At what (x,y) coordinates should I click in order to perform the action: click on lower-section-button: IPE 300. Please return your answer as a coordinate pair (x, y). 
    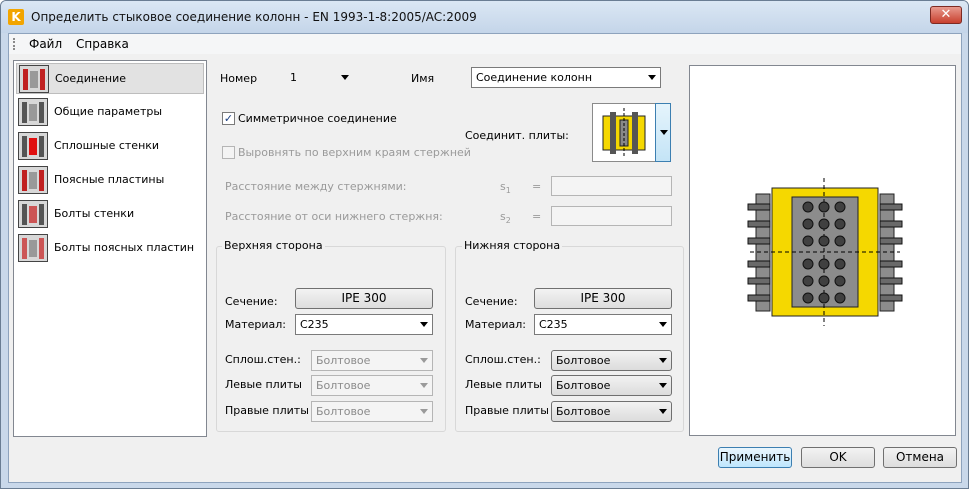
    Looking at the image, I should click on (603, 298).